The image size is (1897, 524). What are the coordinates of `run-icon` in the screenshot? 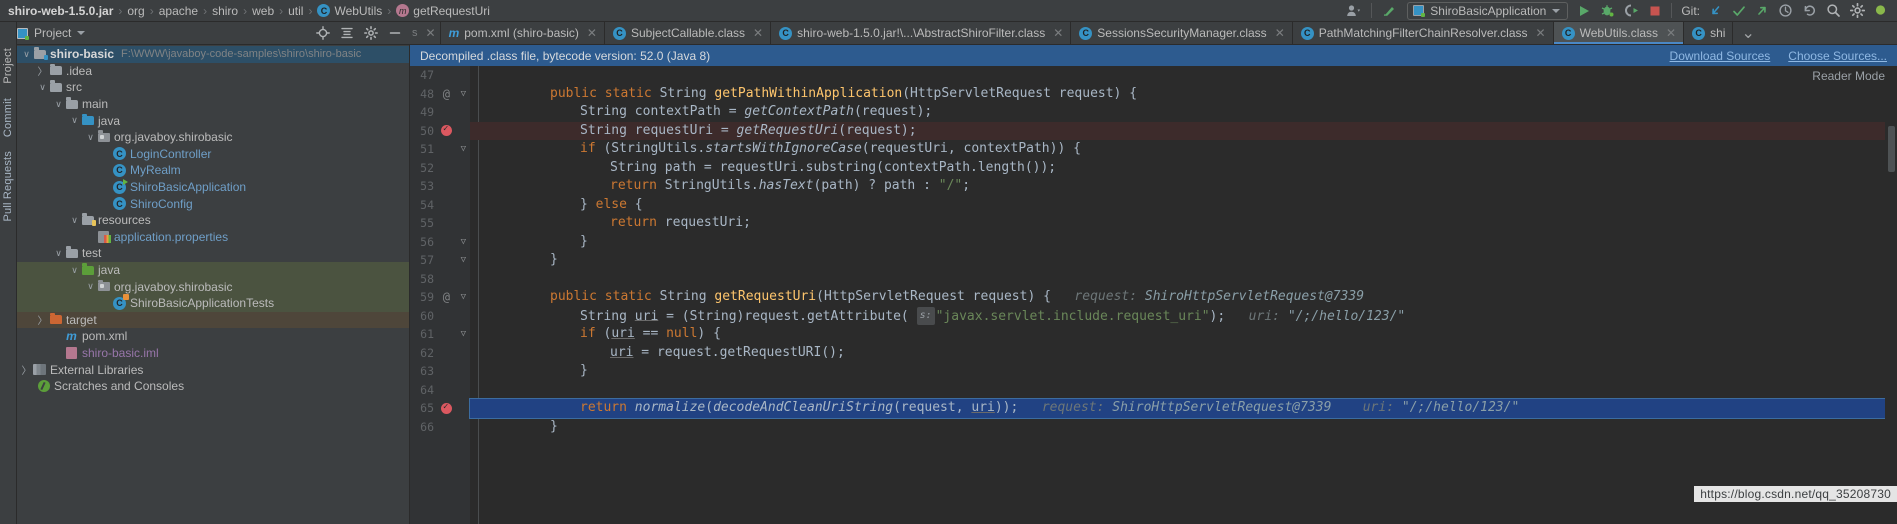 It's located at (1584, 11).